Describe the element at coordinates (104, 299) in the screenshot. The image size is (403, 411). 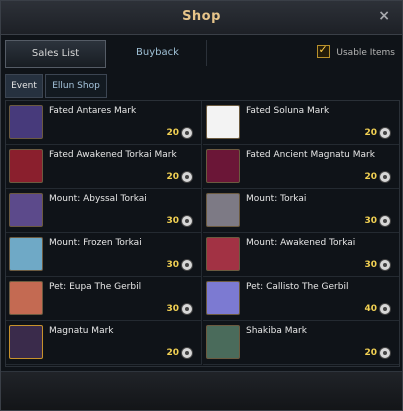
I see `list-item: Pet: Eupa The Gerbil 30` at that location.